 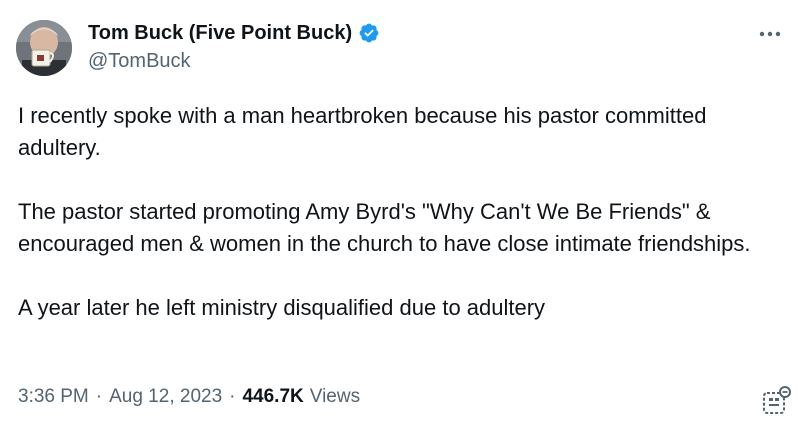 I want to click on avatar, so click(x=44, y=48).